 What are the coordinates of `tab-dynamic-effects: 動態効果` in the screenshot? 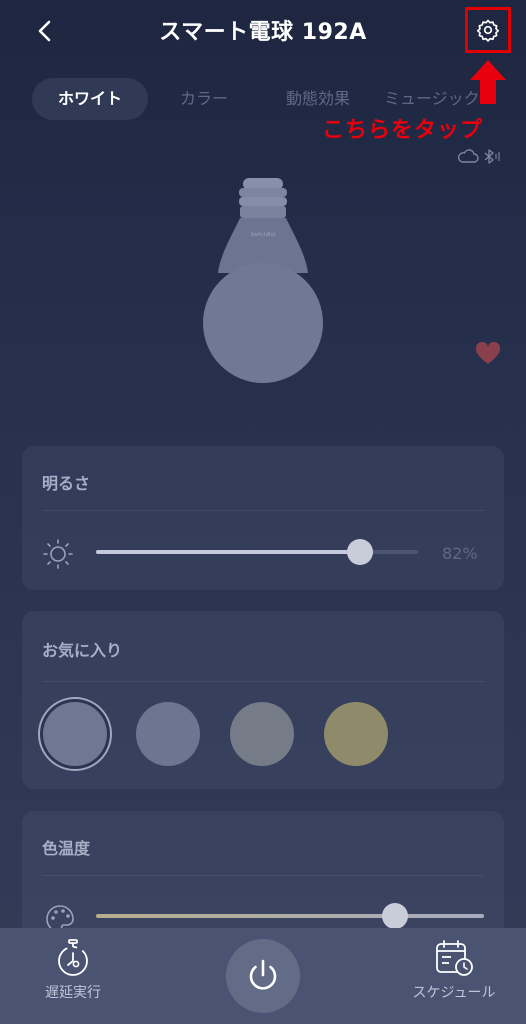 It's located at (318, 99).